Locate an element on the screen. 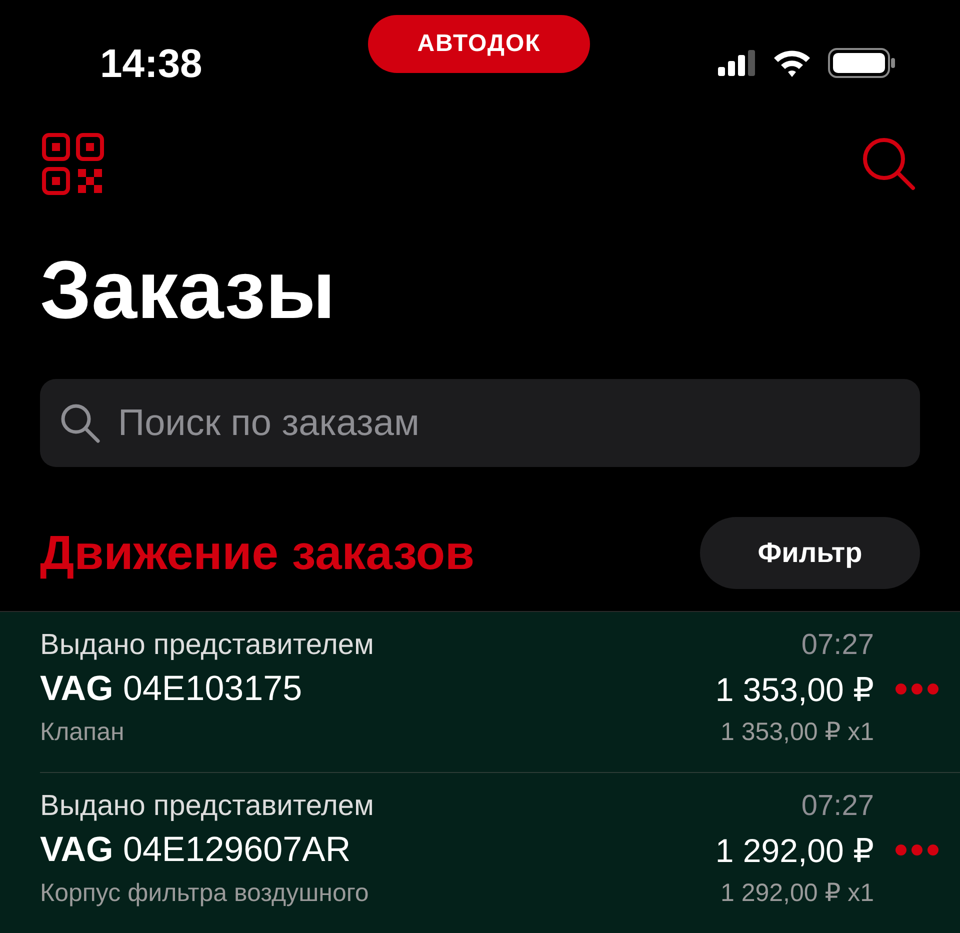 This screenshot has width=960, height=933. order-item-name: Корпус фильтра воздушного is located at coordinates (205, 893).